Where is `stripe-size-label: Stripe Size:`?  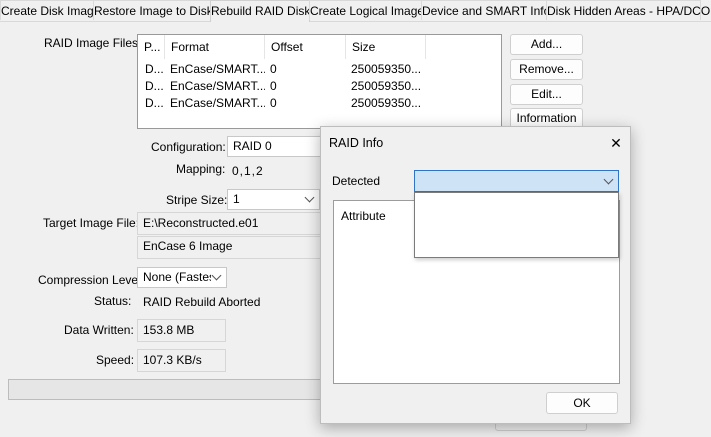 stripe-size-label: Stripe Size: is located at coordinates (197, 200).